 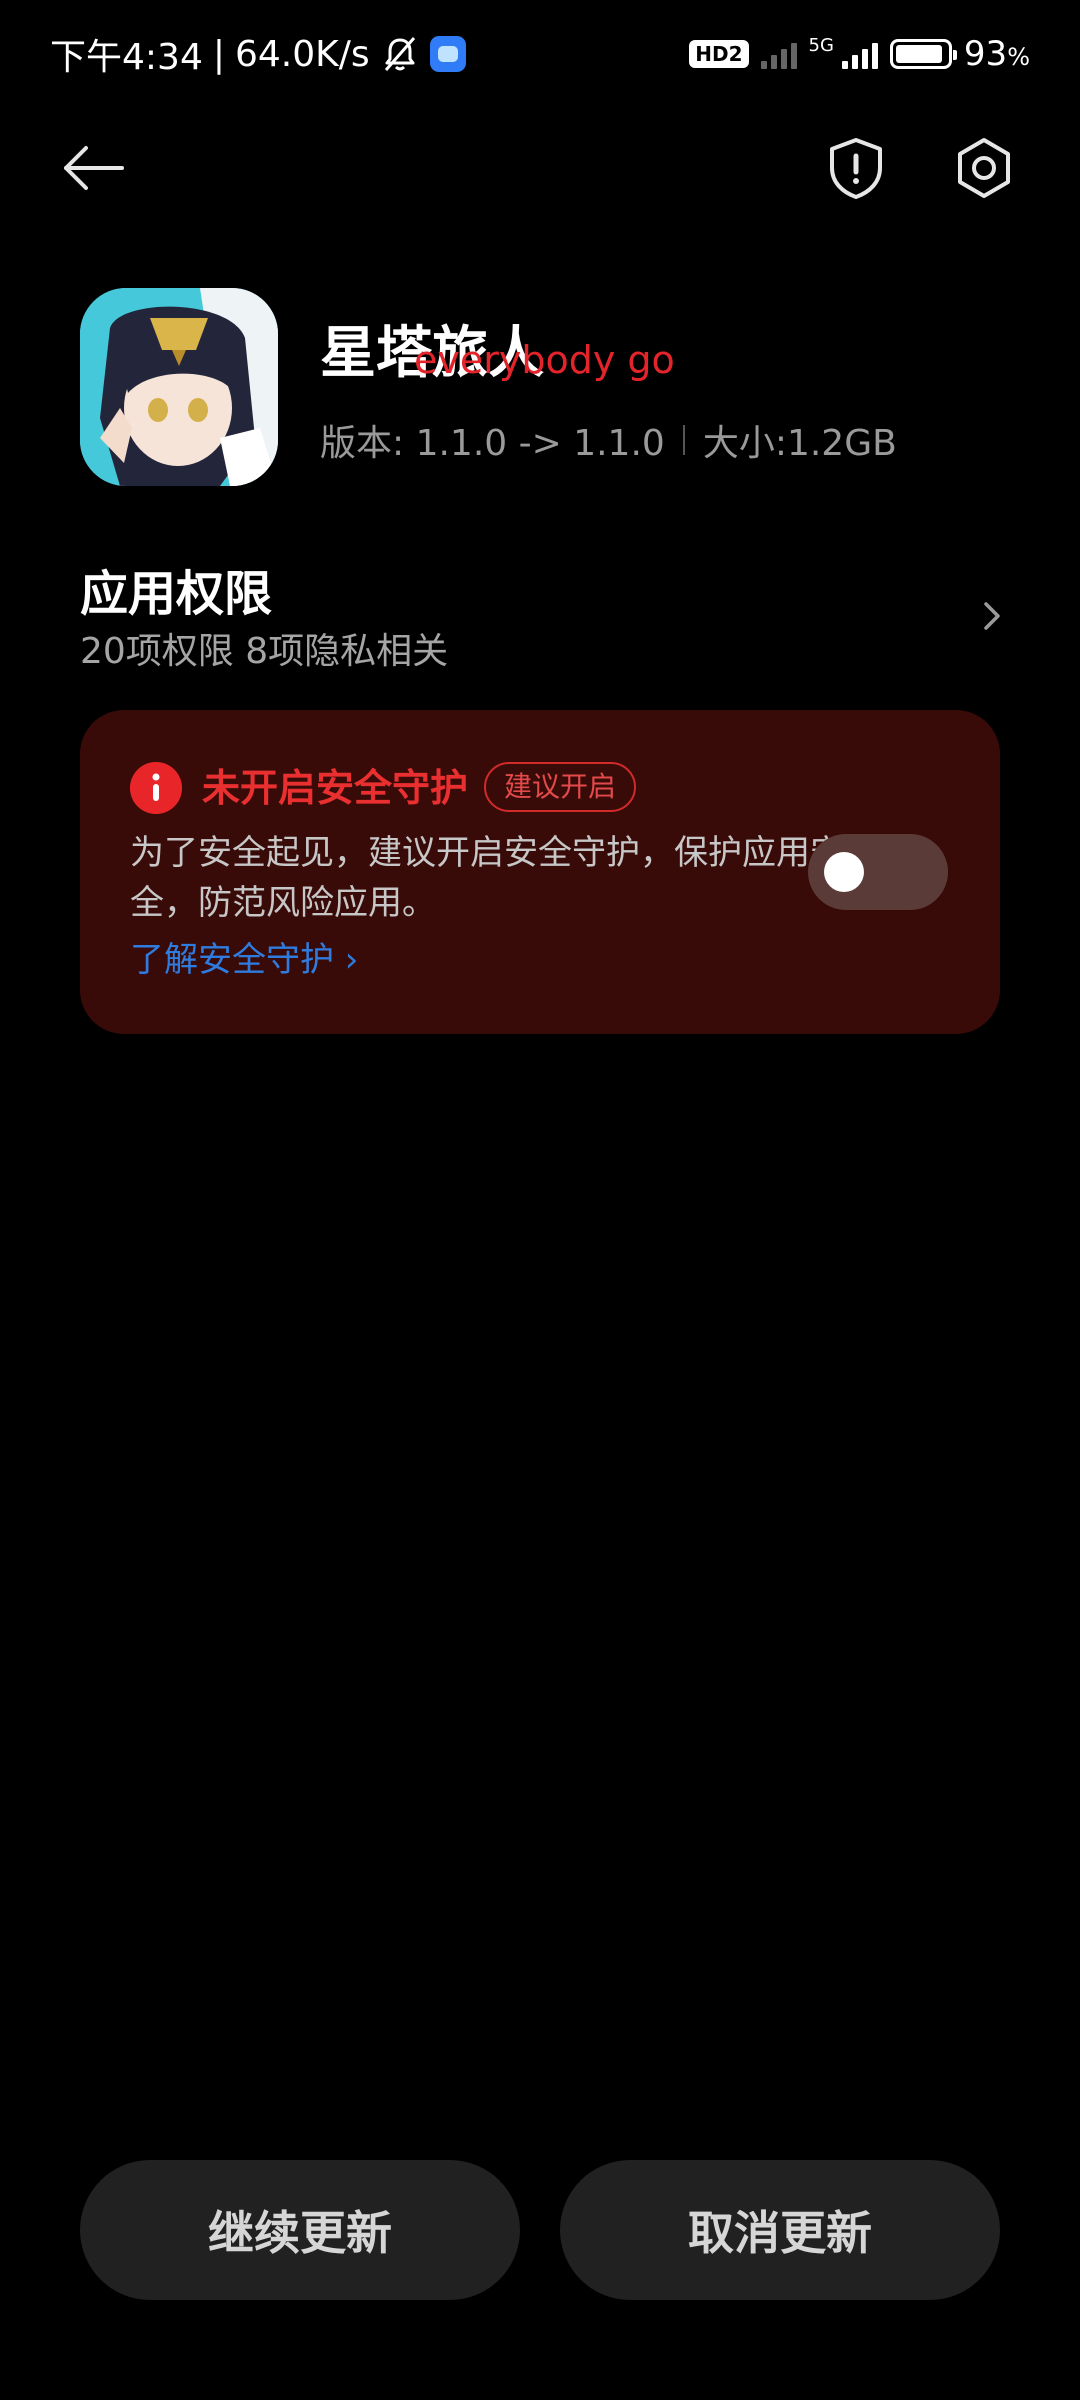 I want to click on toggle-knob, so click(x=844, y=872).